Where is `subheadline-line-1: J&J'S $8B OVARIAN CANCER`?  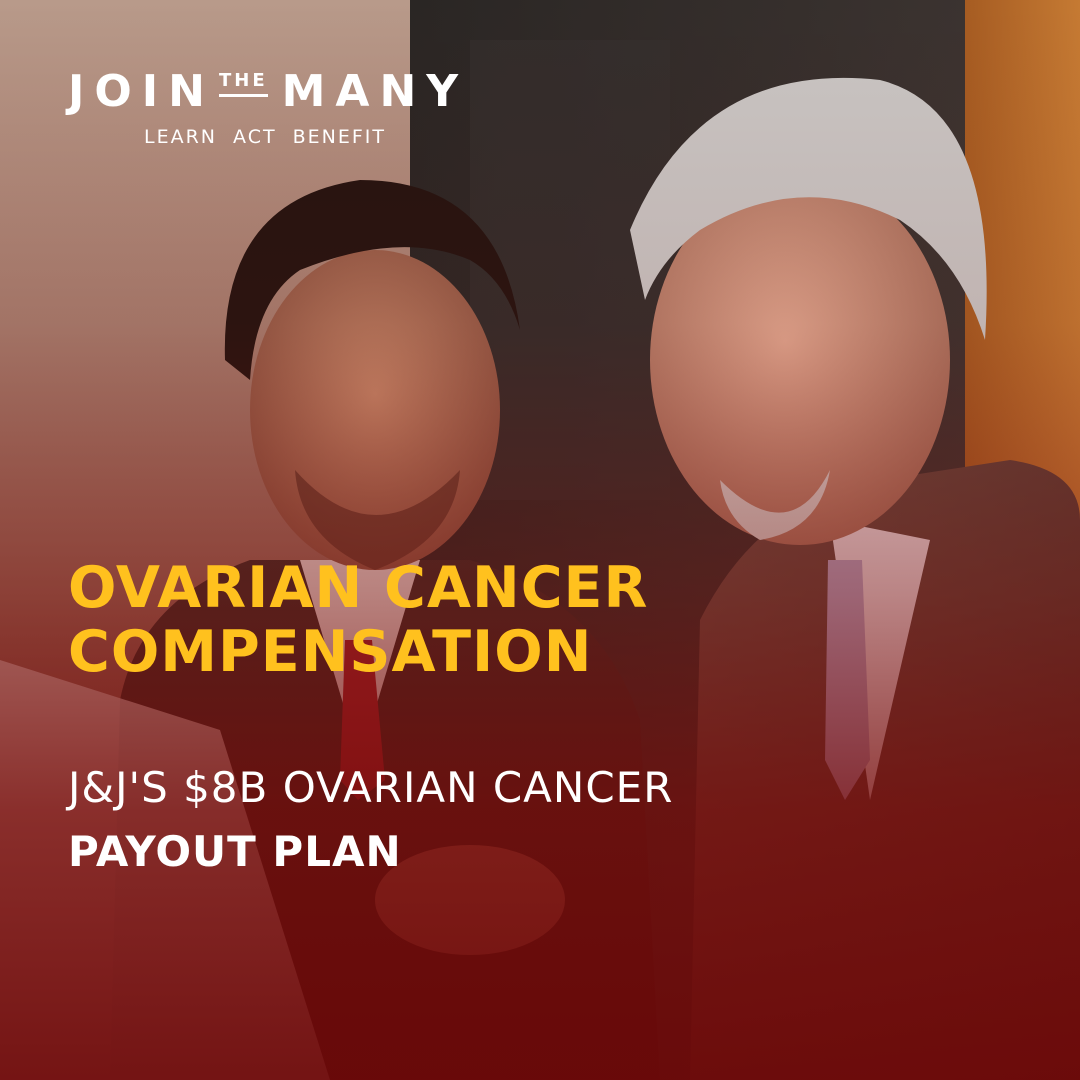 subheadline-line-1: J&J'S $8B OVARIAN CANCER is located at coordinates (371, 787).